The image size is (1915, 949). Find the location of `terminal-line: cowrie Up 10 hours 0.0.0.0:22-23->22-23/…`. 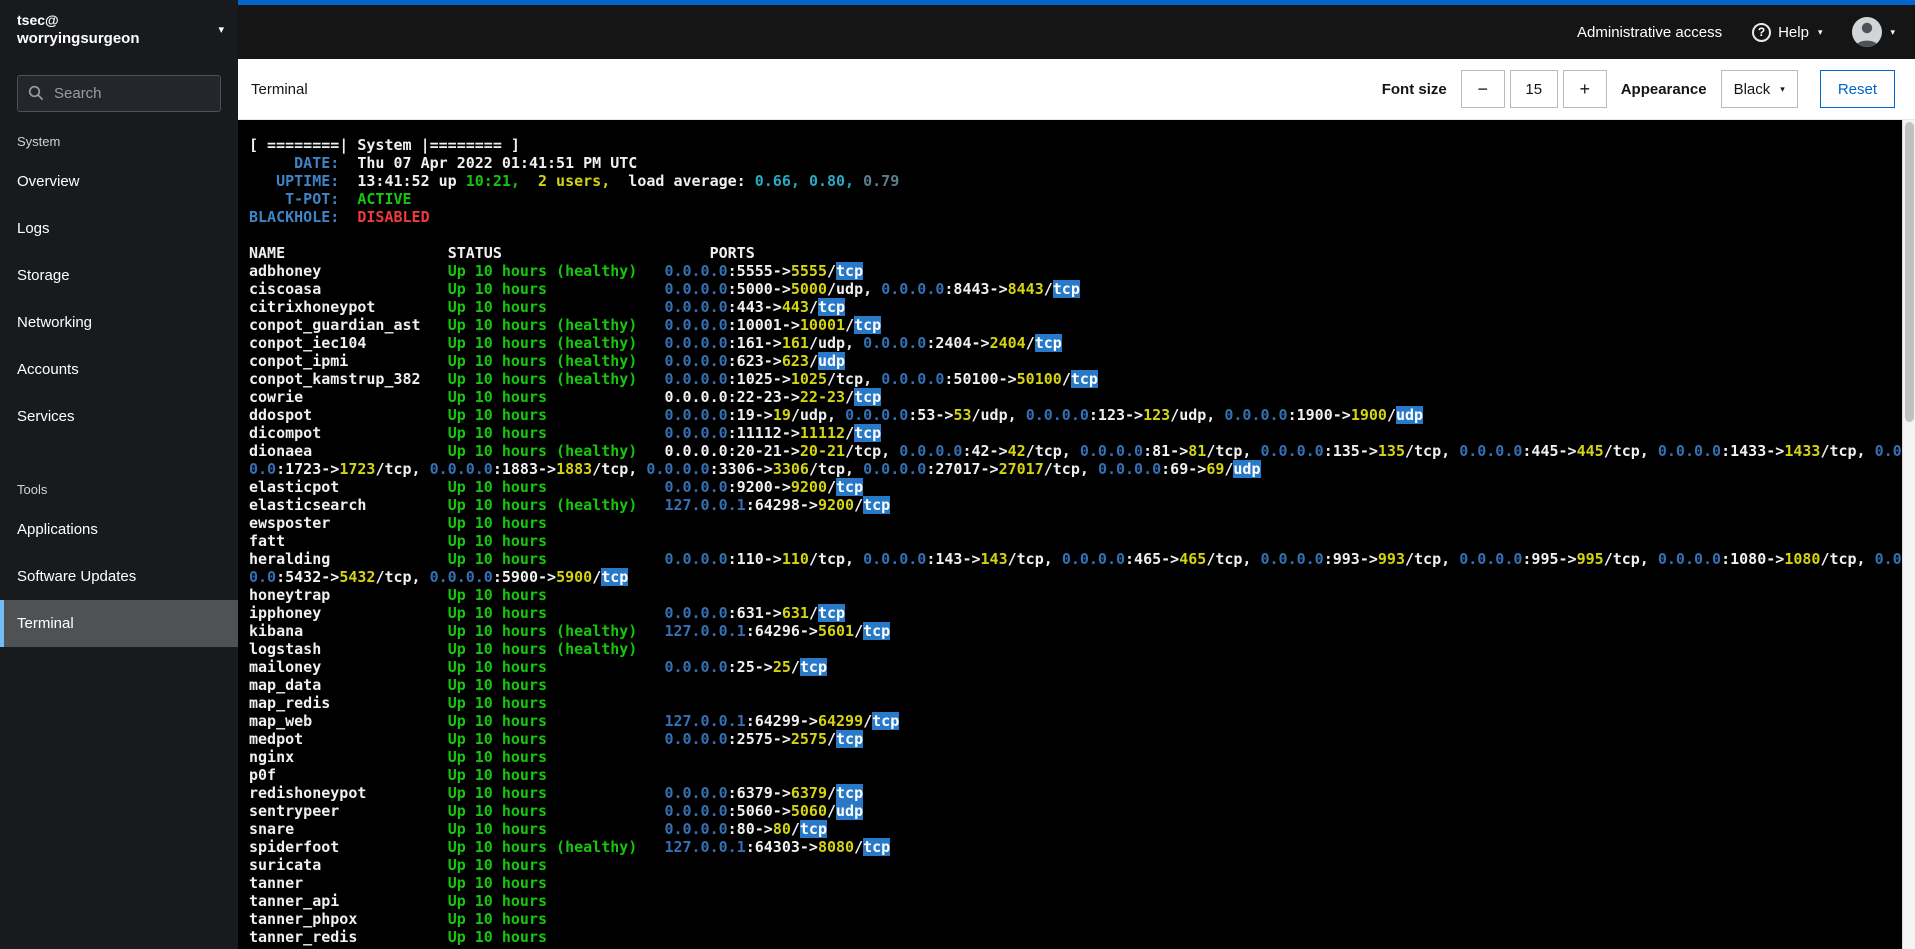

terminal-line: cowrie Up 10 hours 0.0.0.0:22-23->22-23/… is located at coordinates (565, 397).